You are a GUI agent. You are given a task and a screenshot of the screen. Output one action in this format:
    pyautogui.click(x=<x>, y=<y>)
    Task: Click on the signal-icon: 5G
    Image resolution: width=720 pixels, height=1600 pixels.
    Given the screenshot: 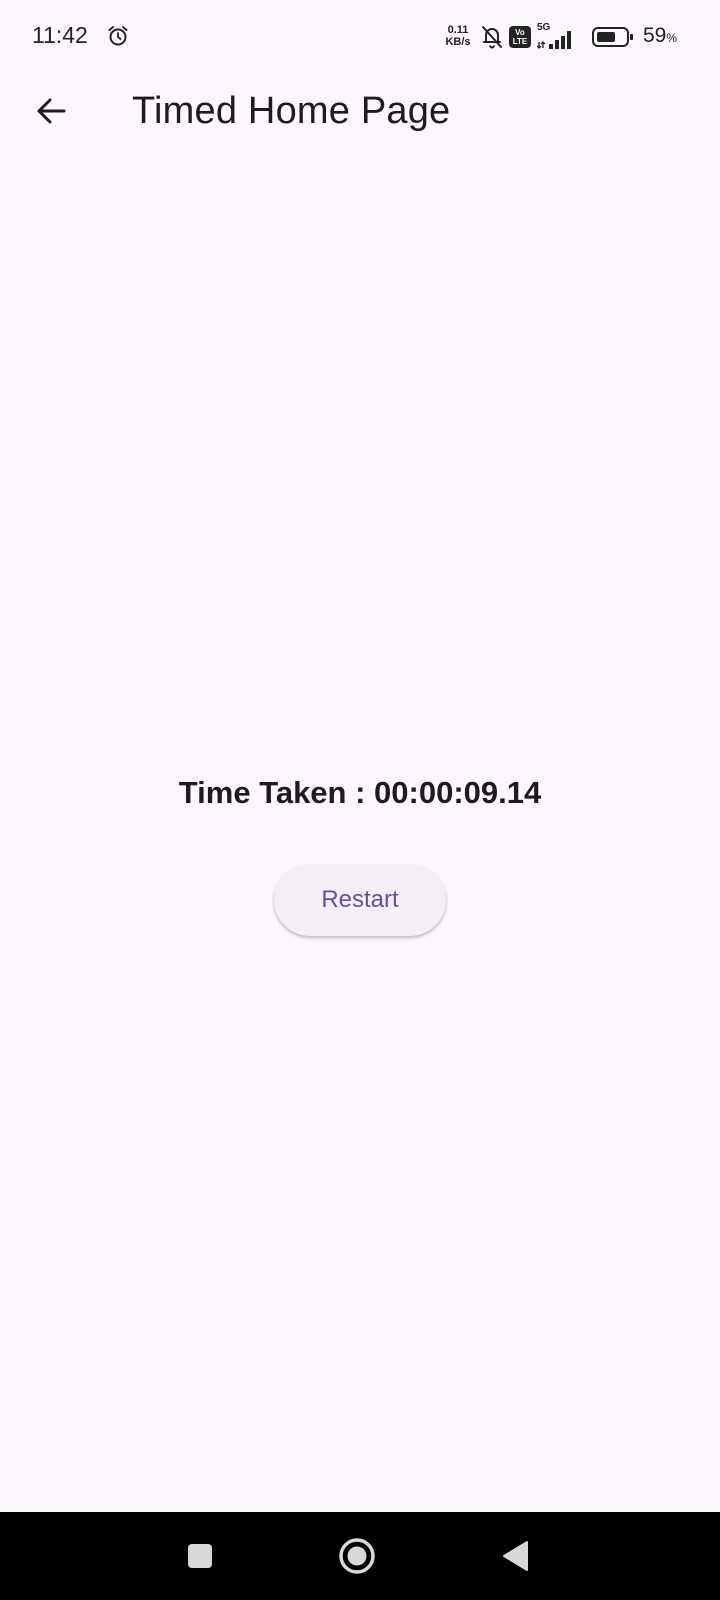 What is the action you would take?
    pyautogui.click(x=561, y=36)
    